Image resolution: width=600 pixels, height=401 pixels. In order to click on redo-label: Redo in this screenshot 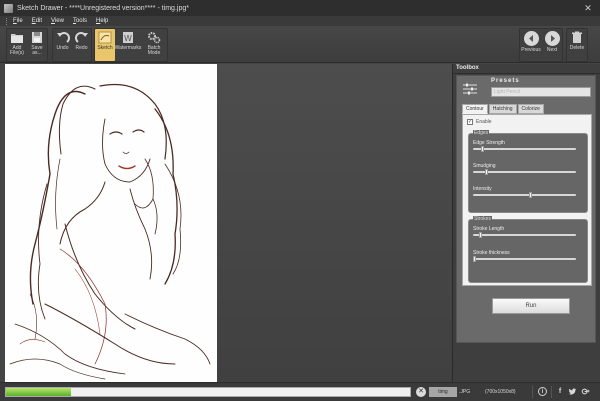, I will do `click(81, 48)`.